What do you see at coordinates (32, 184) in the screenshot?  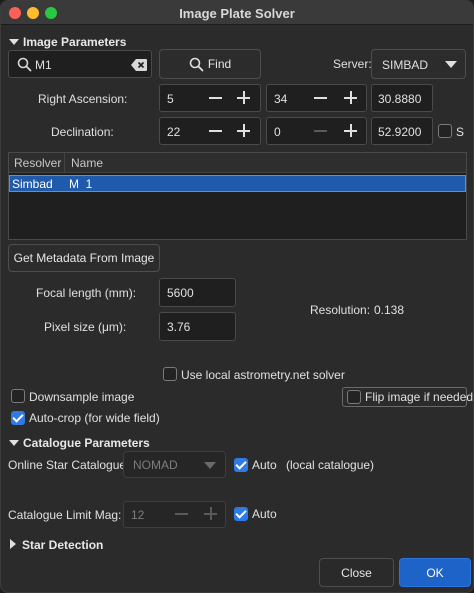 I see `row-resolver: Simbad` at bounding box center [32, 184].